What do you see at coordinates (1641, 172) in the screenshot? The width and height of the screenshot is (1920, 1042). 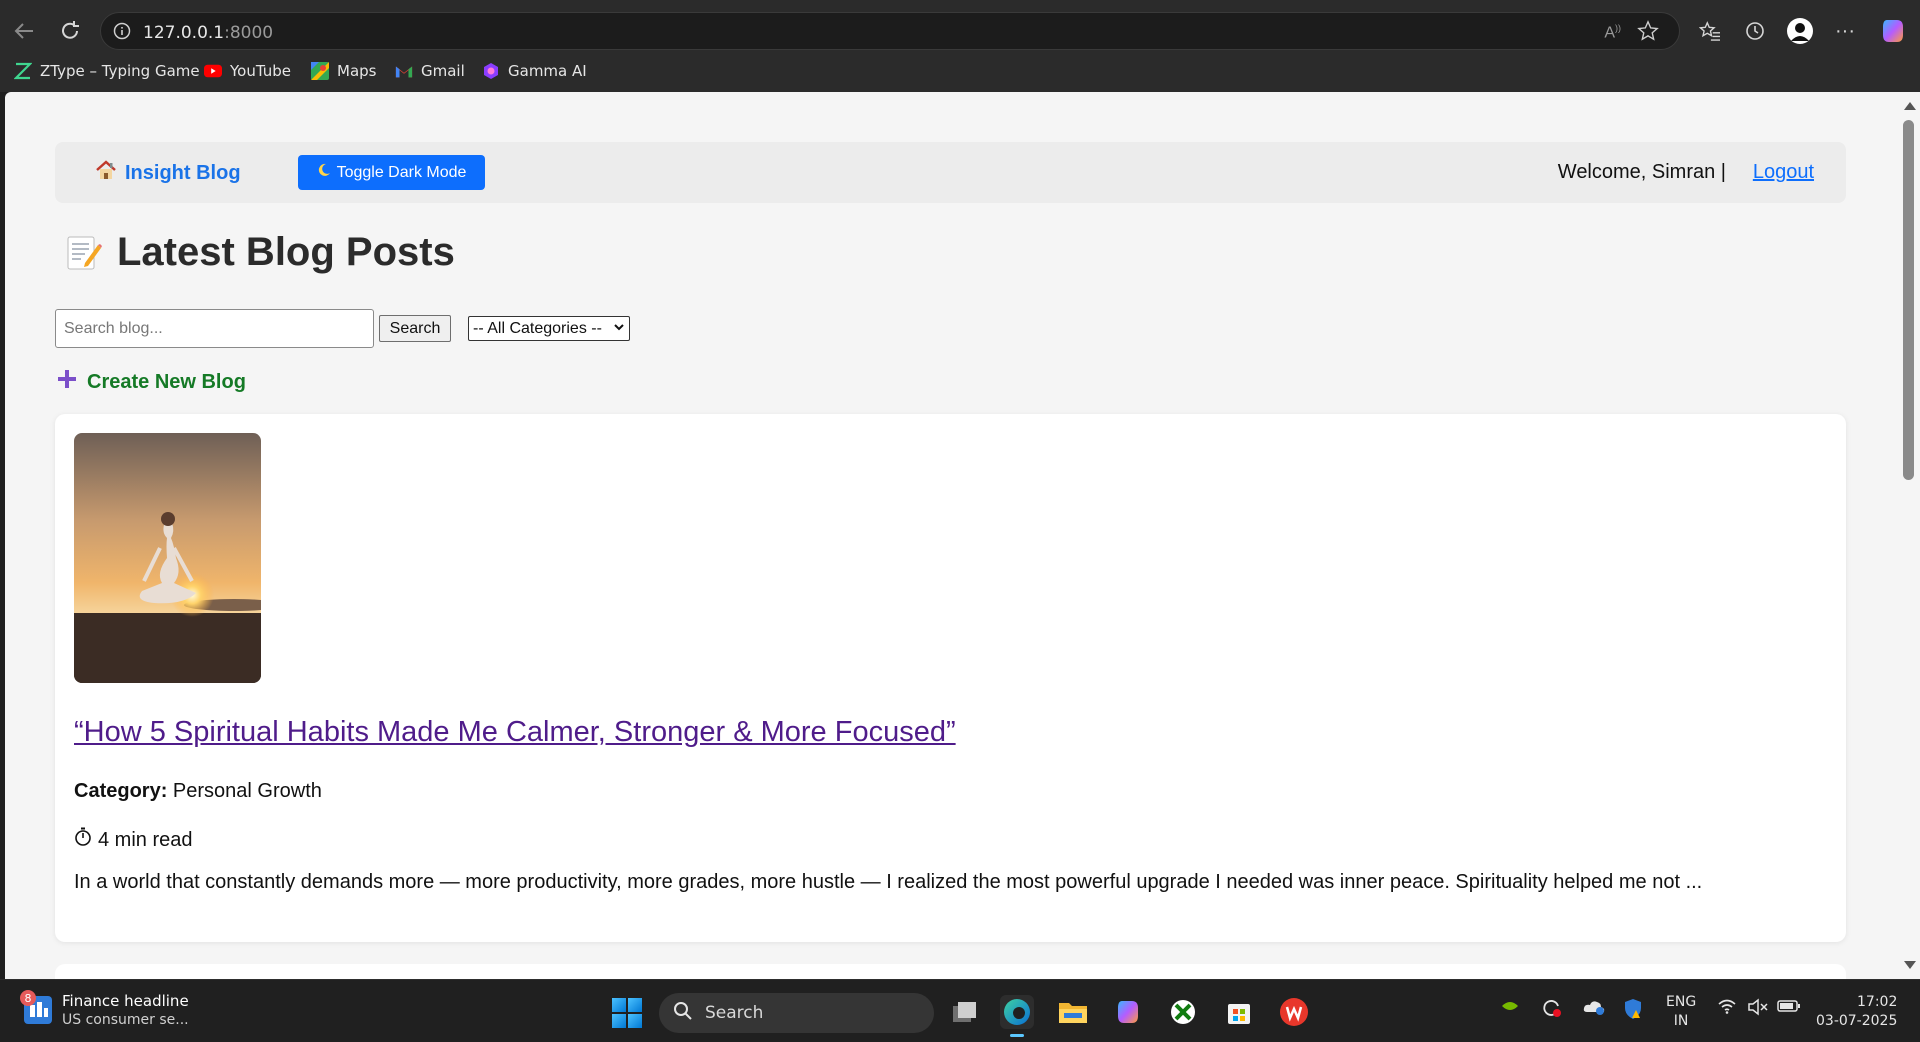 I see `welcome-text: Welcome, Simran |` at bounding box center [1641, 172].